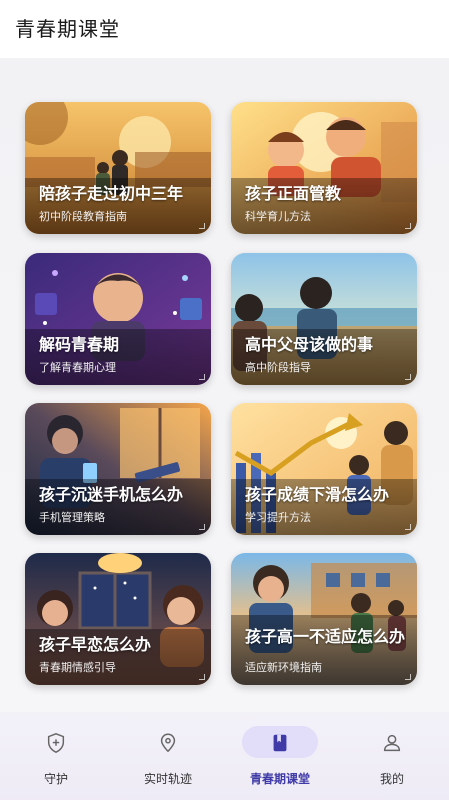 The width and height of the screenshot is (449, 800). I want to click on tab-guard: 守护, so click(56, 756).